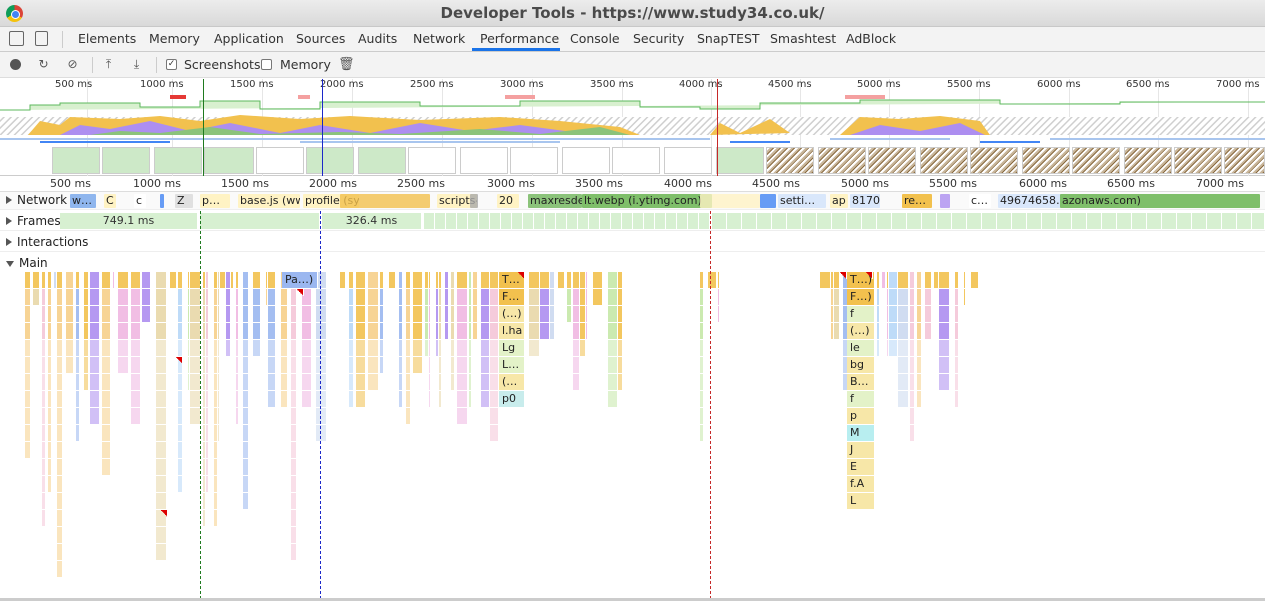 This screenshot has width=1265, height=601. I want to click on tab-snaptest: SnapTEST, so click(728, 38).